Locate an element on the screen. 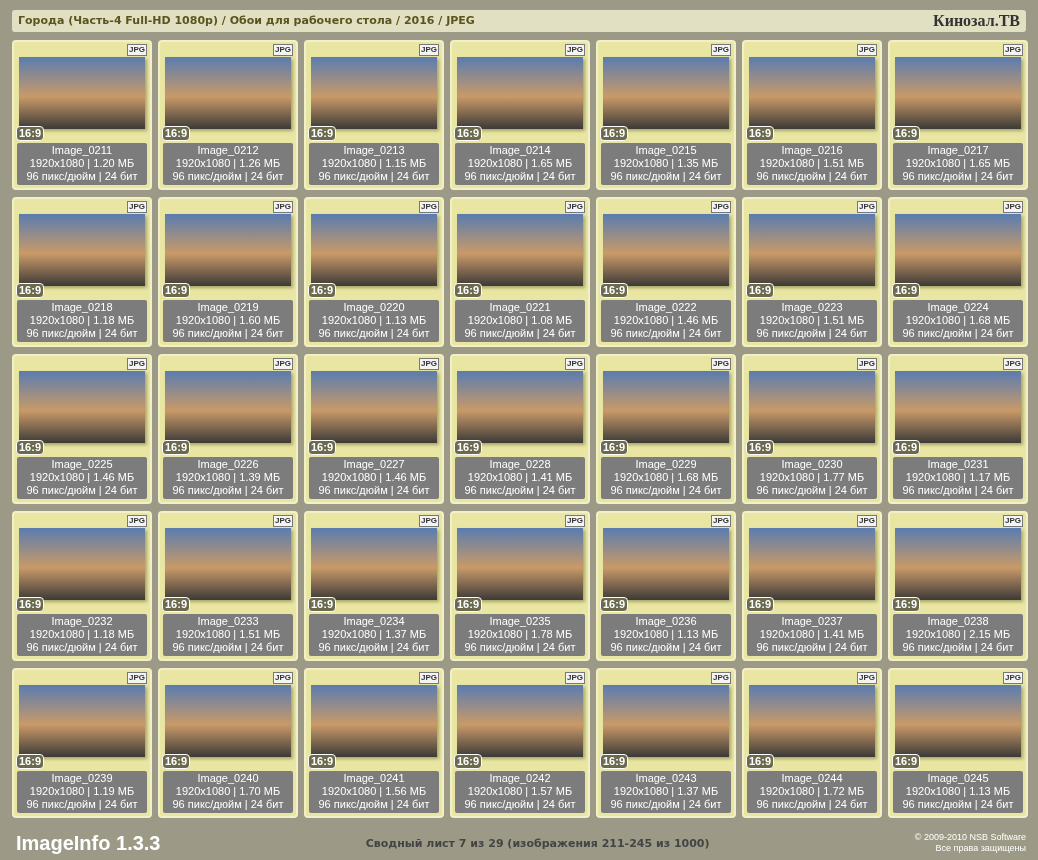 This screenshot has height=860, width=1038. dimensions-size-text: 1920x1080 | 2.15 МБ is located at coordinates (958, 634).